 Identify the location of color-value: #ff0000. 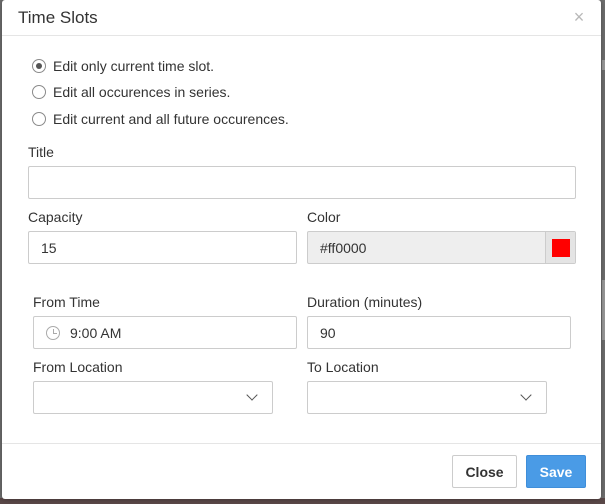
(343, 247).